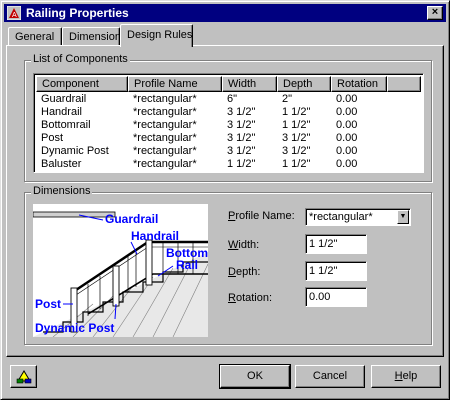  Describe the element at coordinates (98, 37) in the screenshot. I see `tab-label: Dimensions` at that location.